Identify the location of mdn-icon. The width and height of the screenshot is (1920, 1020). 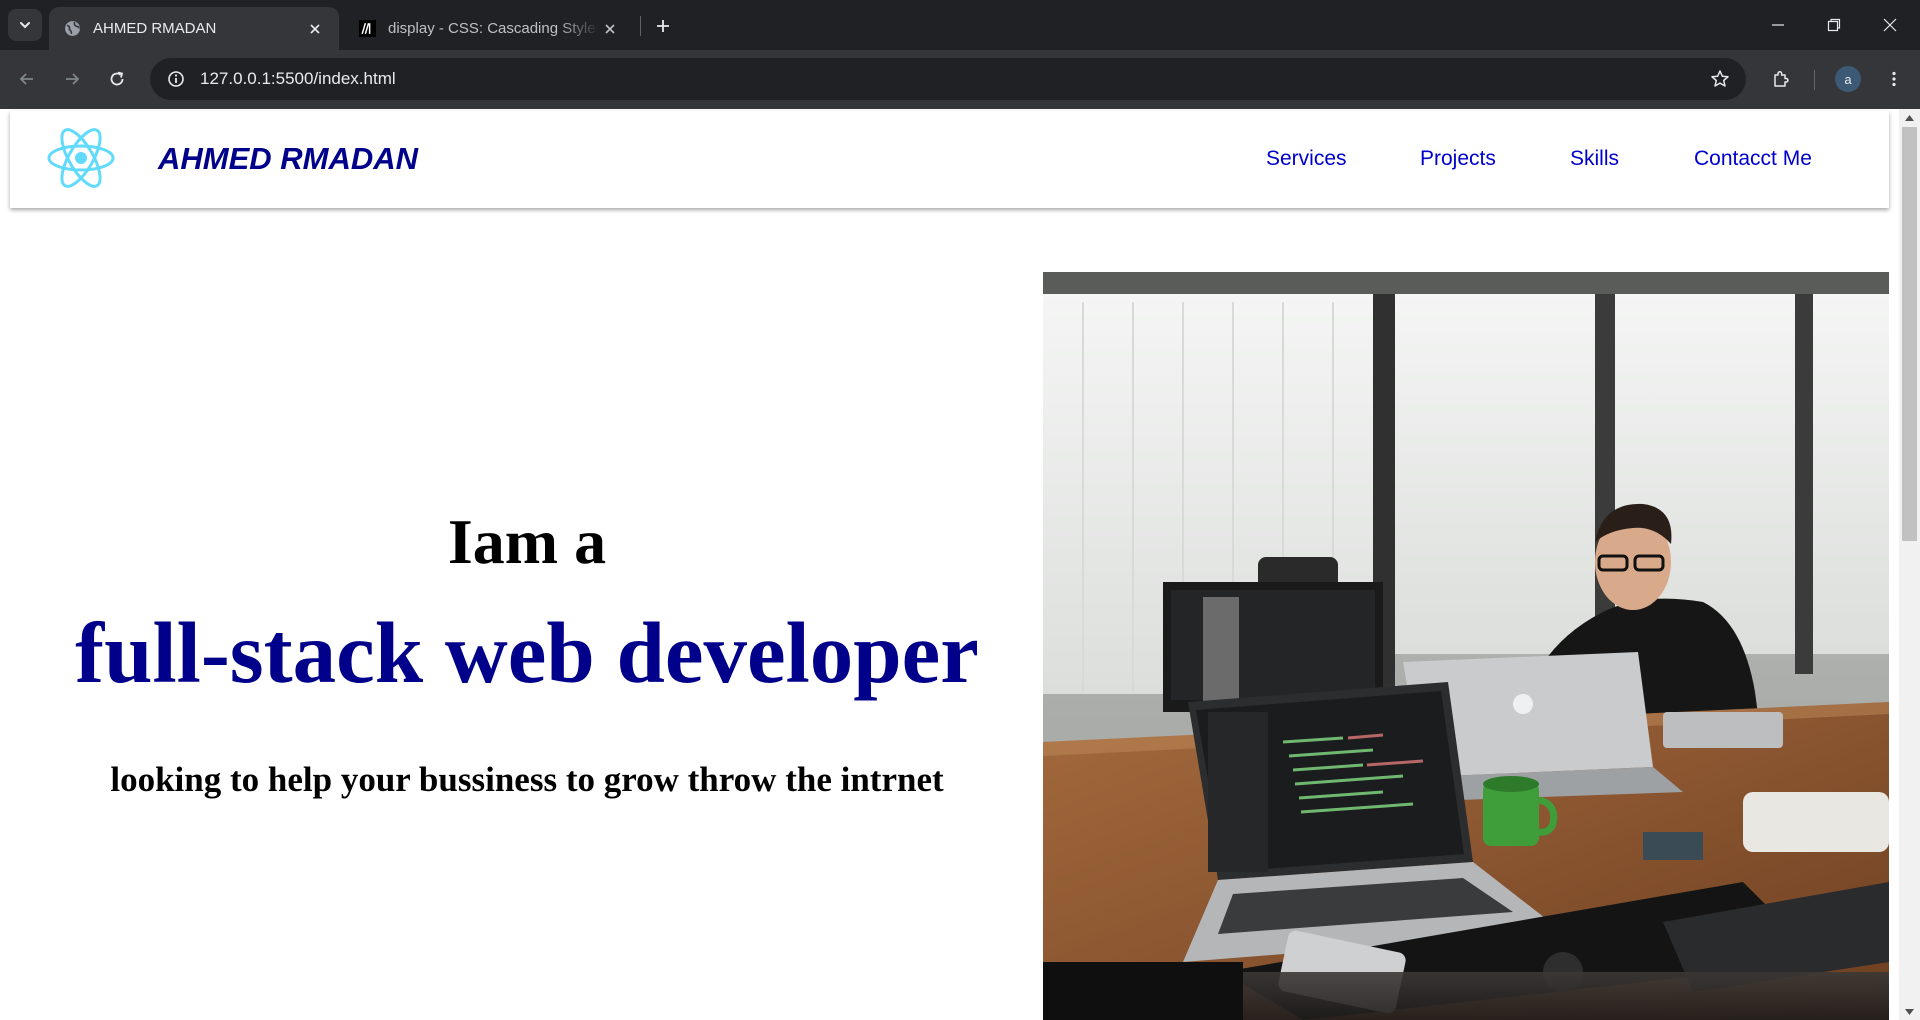
(367, 29).